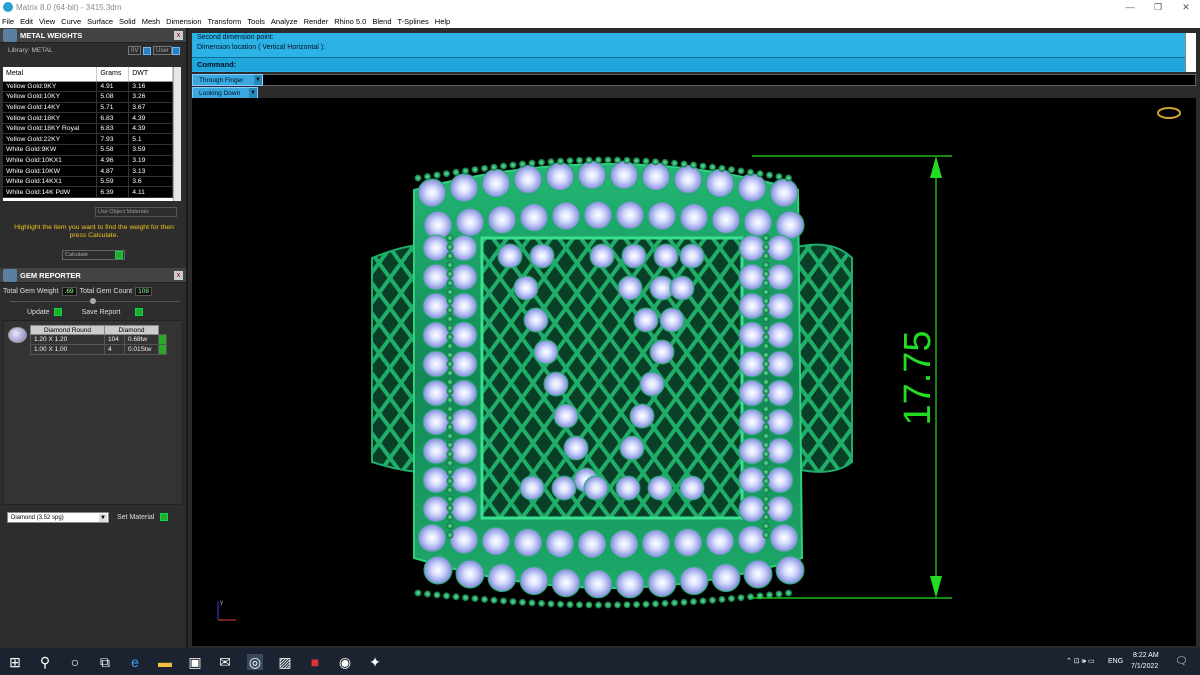  I want to click on col-dwt: DWT, so click(150, 74).